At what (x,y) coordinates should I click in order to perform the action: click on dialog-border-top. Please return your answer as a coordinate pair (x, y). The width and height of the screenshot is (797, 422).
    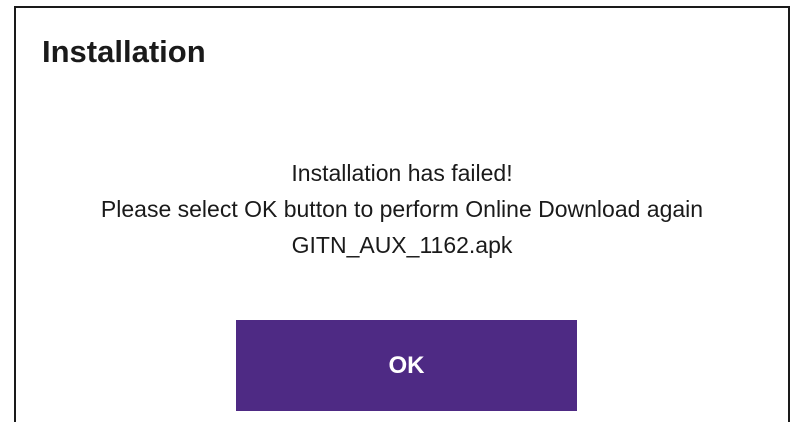
    Looking at the image, I should click on (402, 7).